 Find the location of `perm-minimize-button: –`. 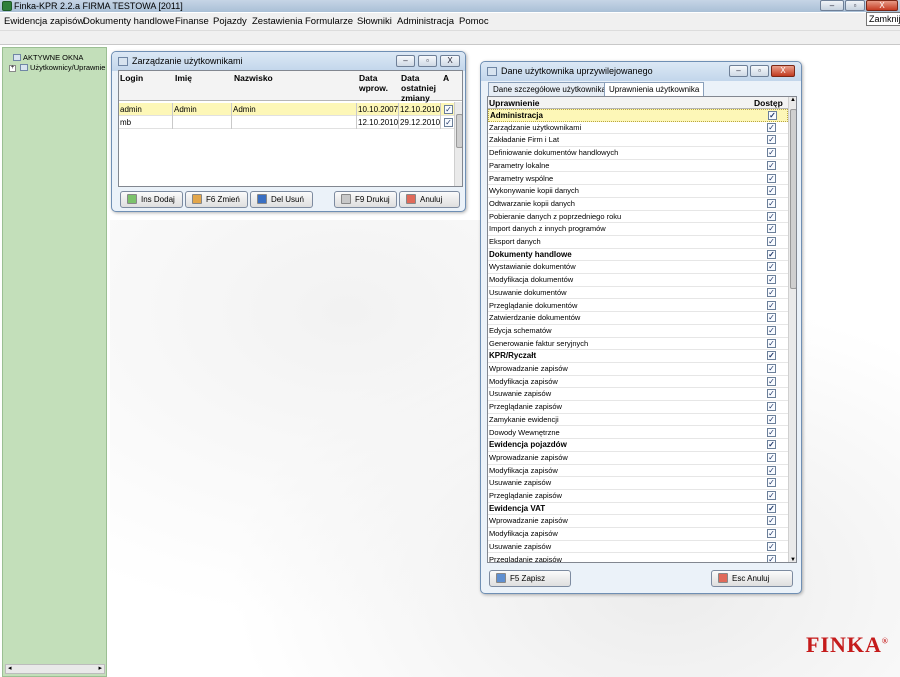

perm-minimize-button: – is located at coordinates (738, 71).